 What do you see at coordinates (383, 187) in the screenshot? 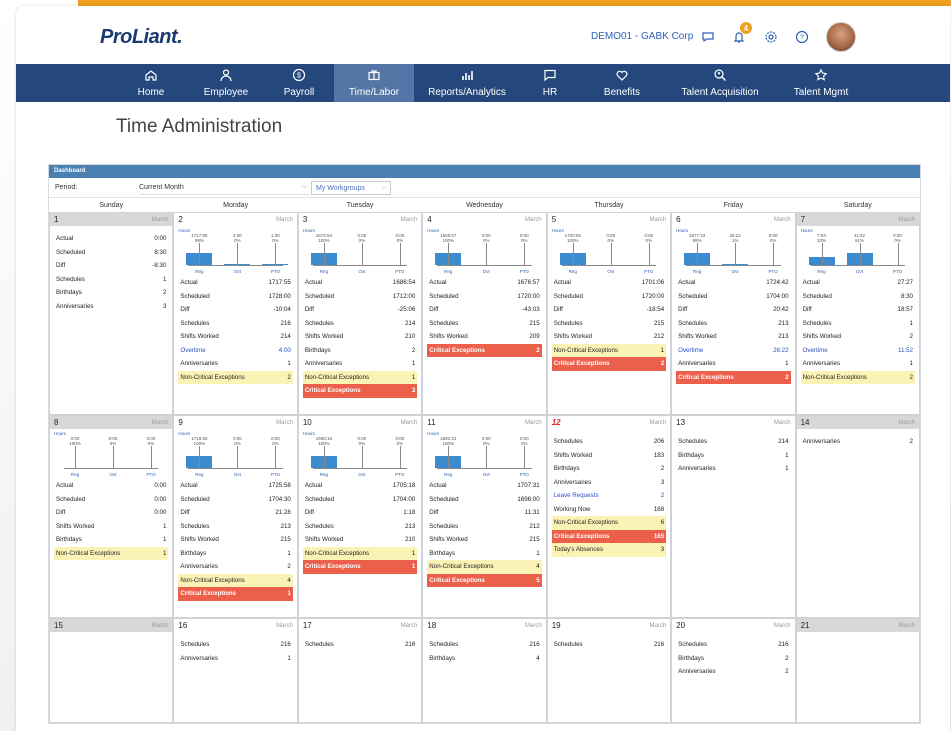
I see `chevron-down-icon: ⌵` at bounding box center [383, 187].